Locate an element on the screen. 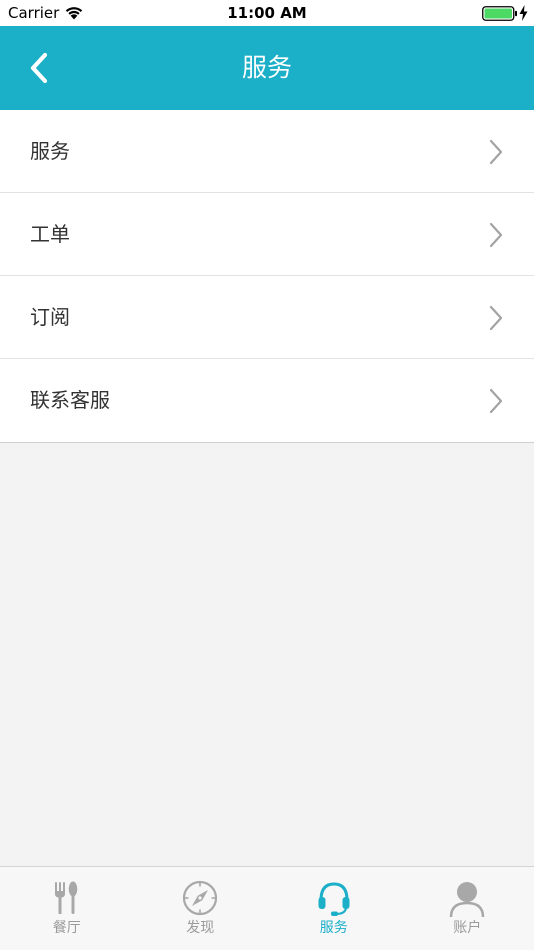  menu-item-label: 工单 is located at coordinates (50, 234).